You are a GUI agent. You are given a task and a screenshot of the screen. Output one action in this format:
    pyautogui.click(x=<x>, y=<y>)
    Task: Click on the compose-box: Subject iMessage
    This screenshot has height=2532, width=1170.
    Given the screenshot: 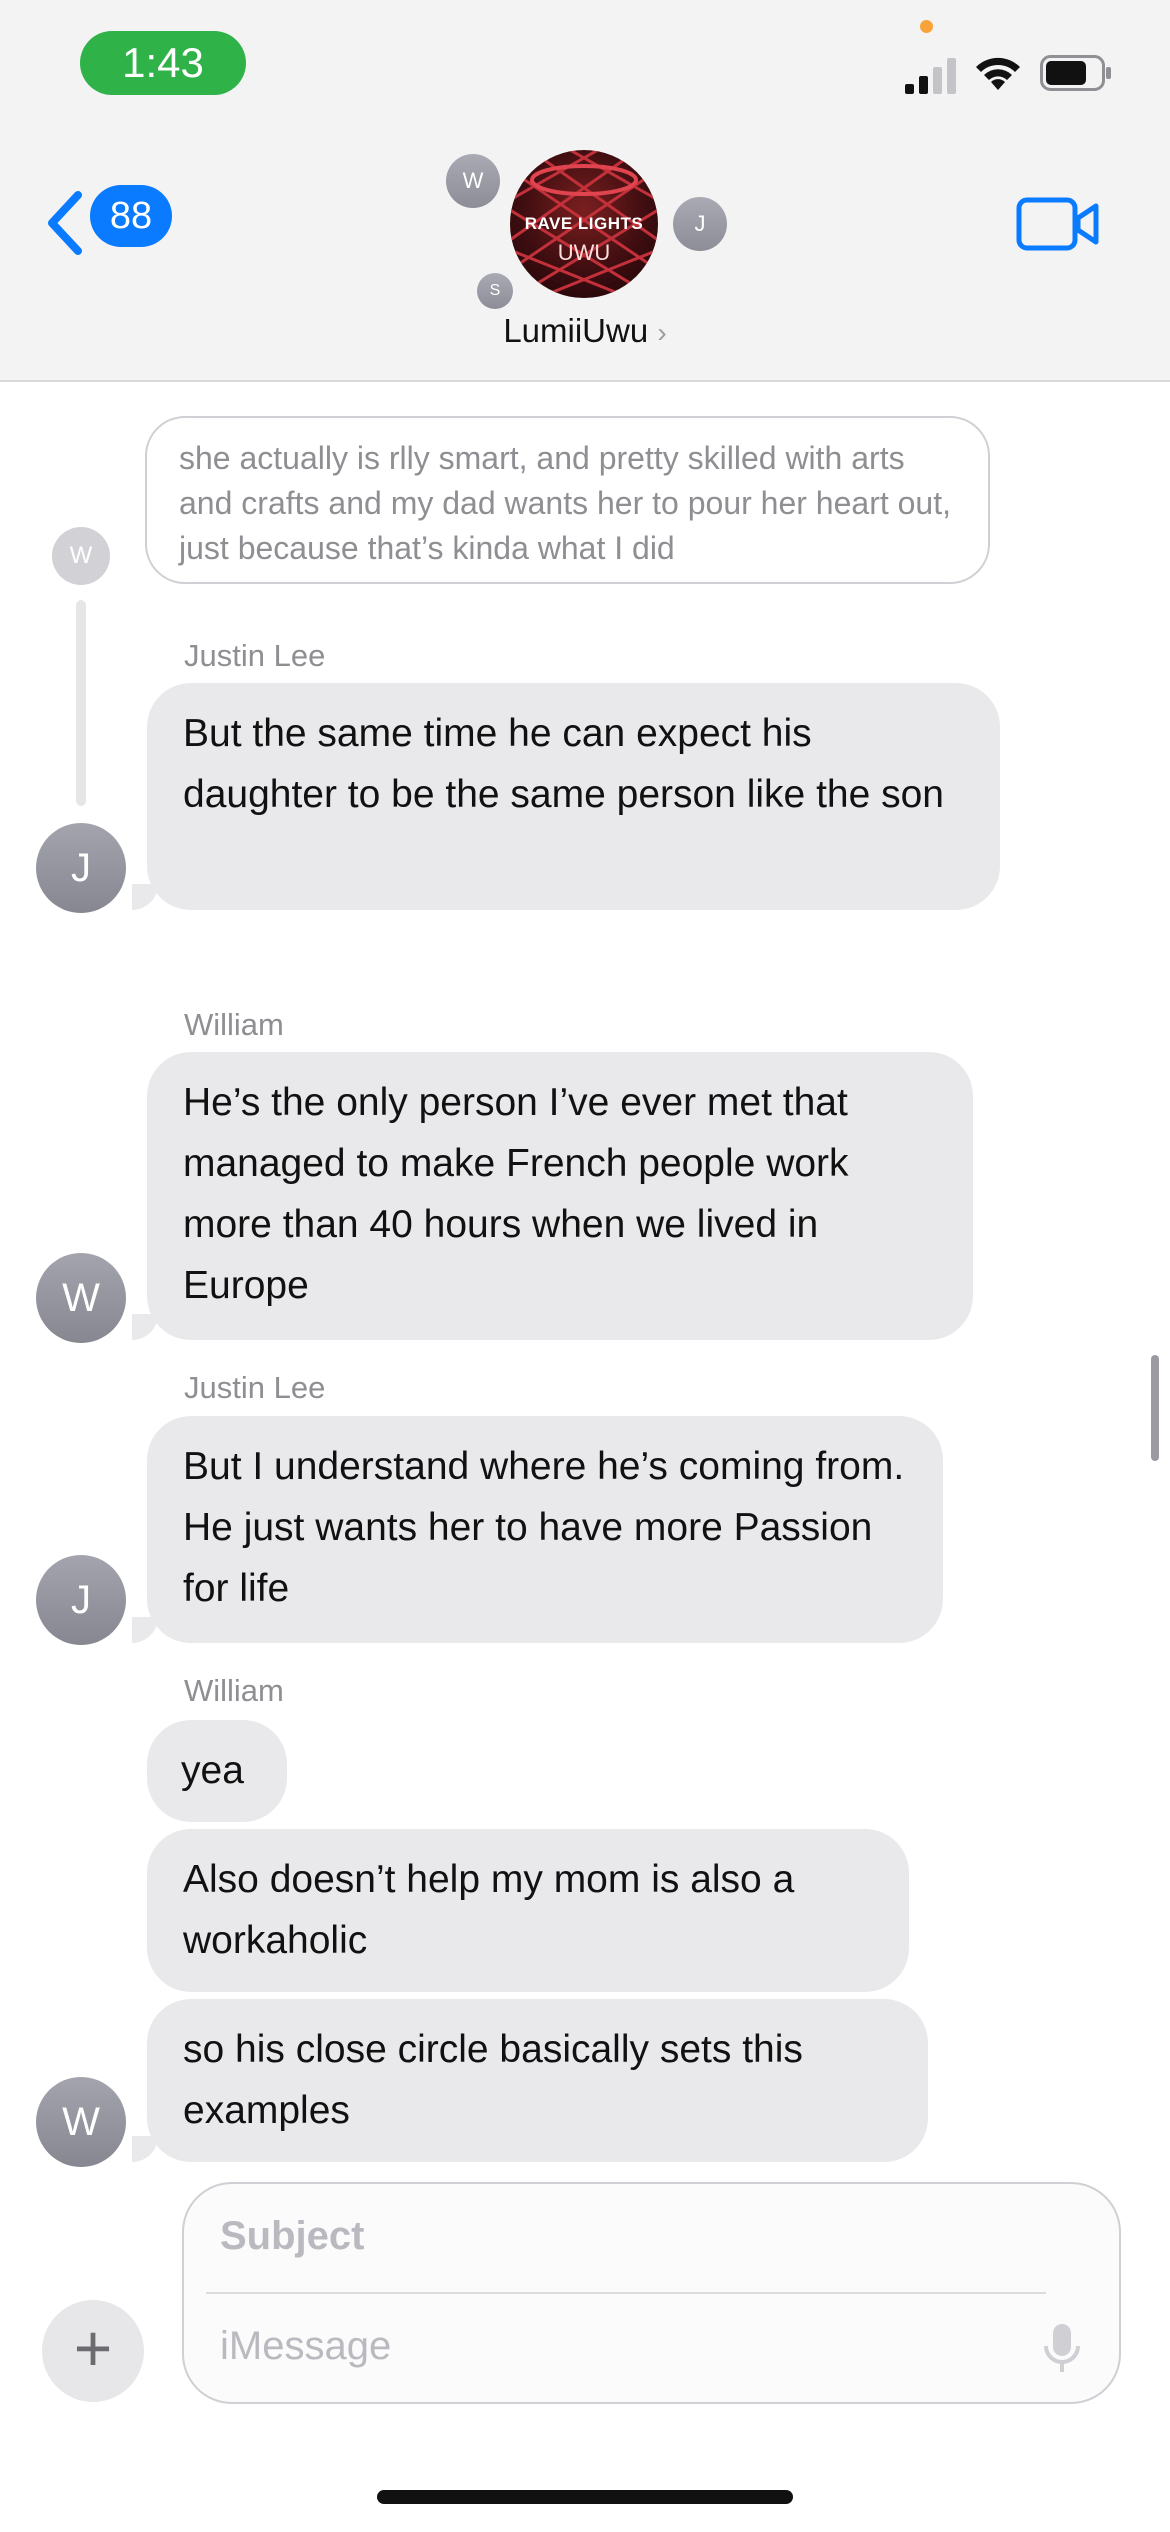 What is the action you would take?
    pyautogui.click(x=651, y=2293)
    